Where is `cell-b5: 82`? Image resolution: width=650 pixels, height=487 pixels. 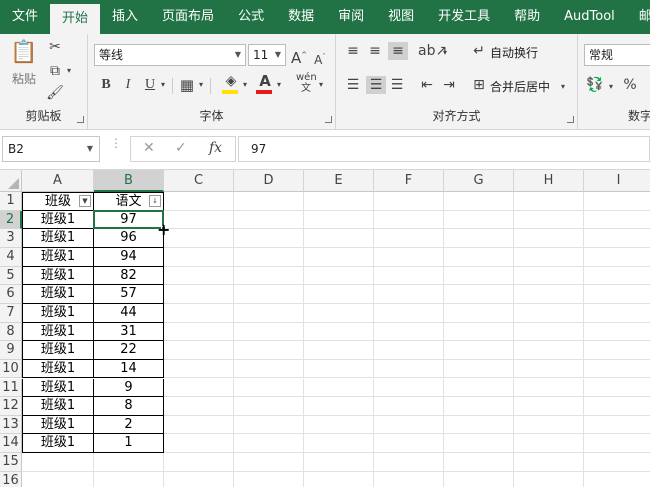
cell-b5: 82 is located at coordinates (129, 276).